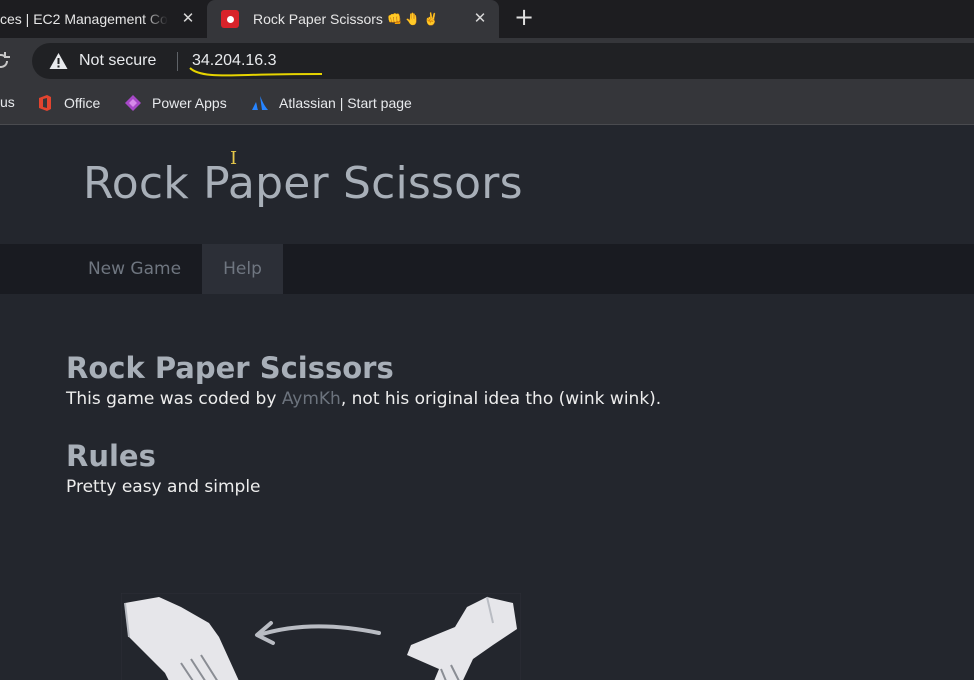 This screenshot has width=974, height=680. I want to click on nav-new-game: New Game, so click(134, 269).